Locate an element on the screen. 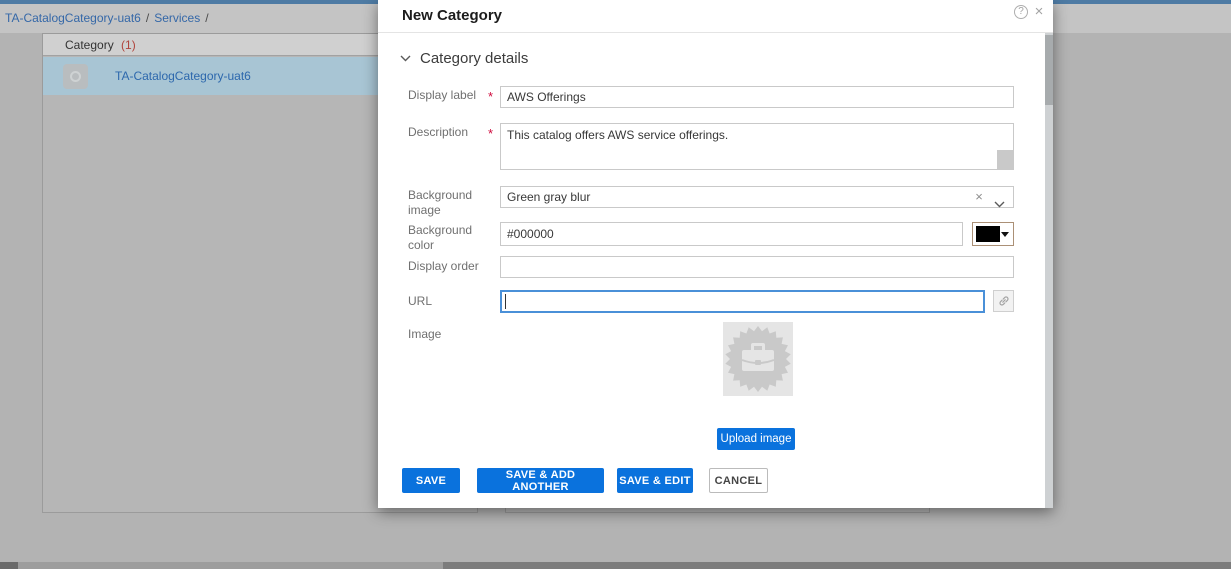 The height and width of the screenshot is (569, 1231). page-horizontal-scrollbar is located at coordinates (615, 565).